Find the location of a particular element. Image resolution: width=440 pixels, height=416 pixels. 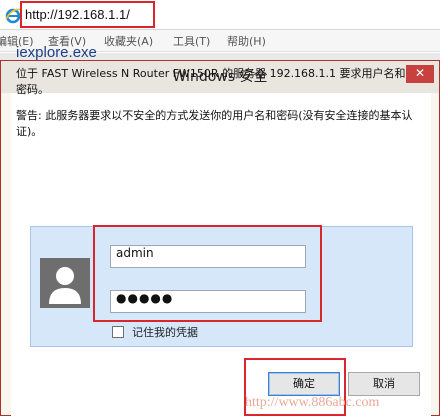

cancel-button: 取消 is located at coordinates (384, 384).